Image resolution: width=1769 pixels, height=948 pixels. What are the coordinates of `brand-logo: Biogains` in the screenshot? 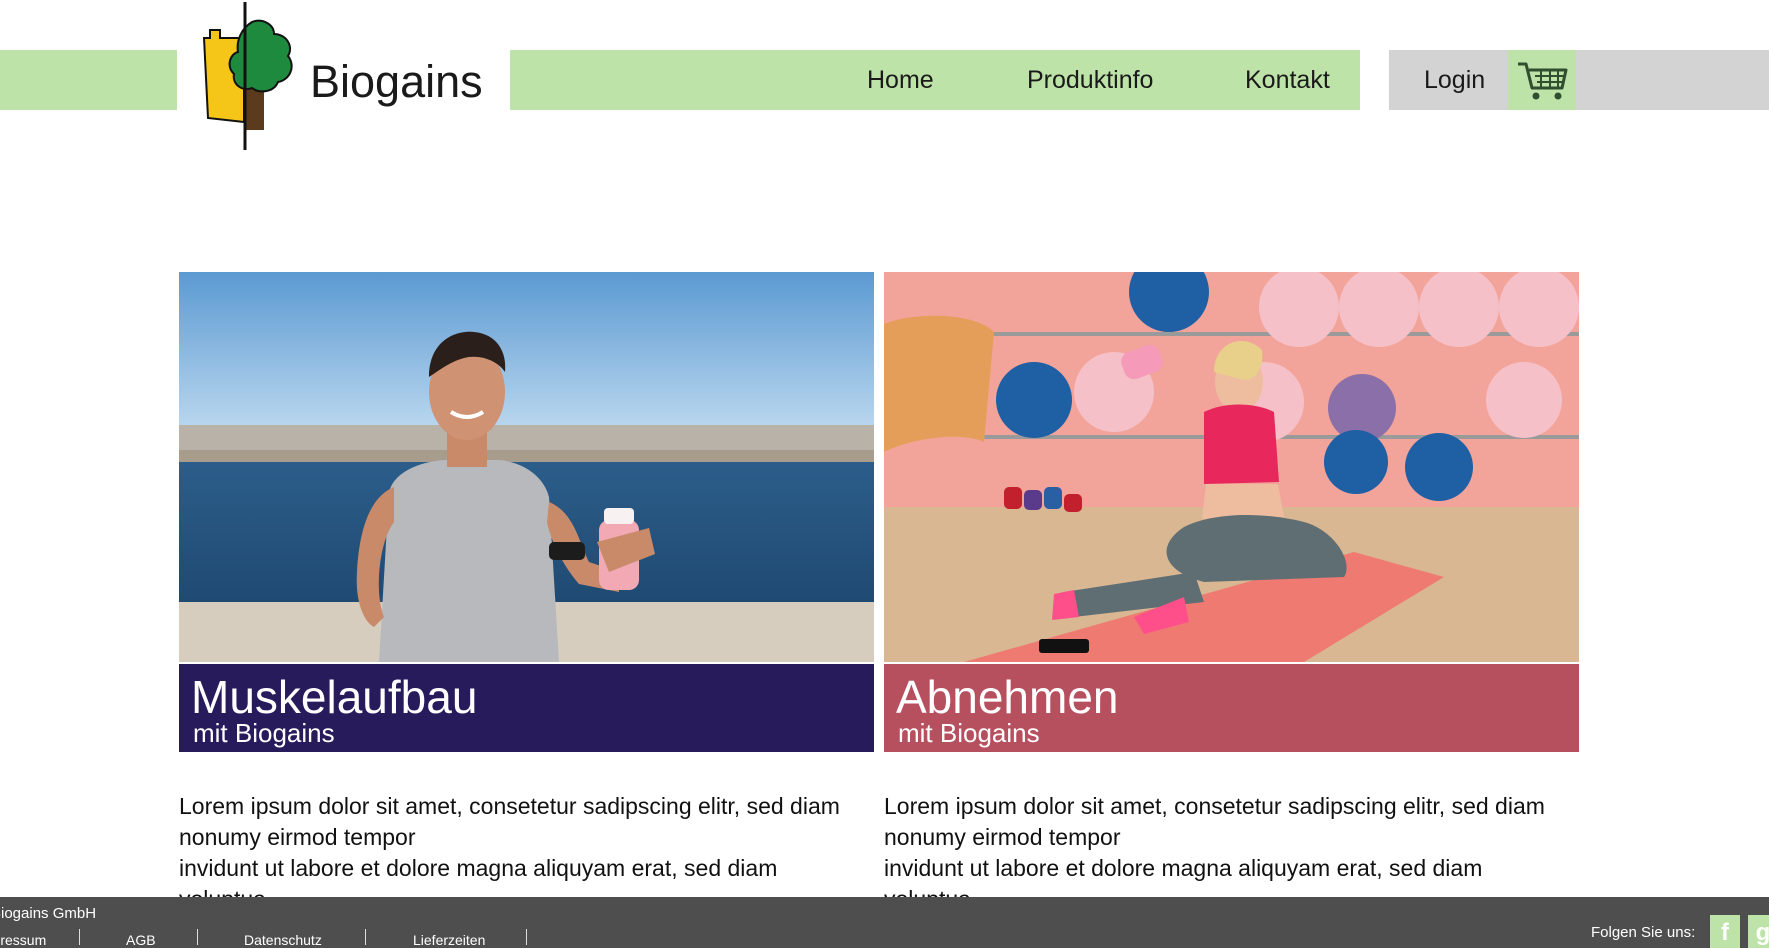 It's located at (346, 77).